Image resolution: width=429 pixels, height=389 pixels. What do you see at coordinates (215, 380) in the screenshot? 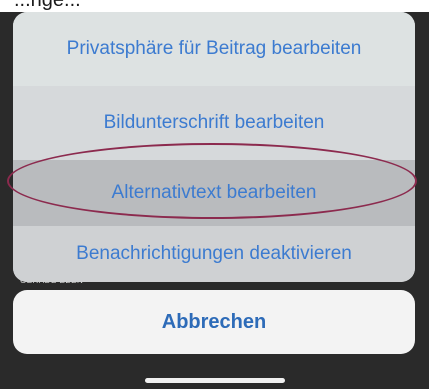
I see `home-indicator` at bounding box center [215, 380].